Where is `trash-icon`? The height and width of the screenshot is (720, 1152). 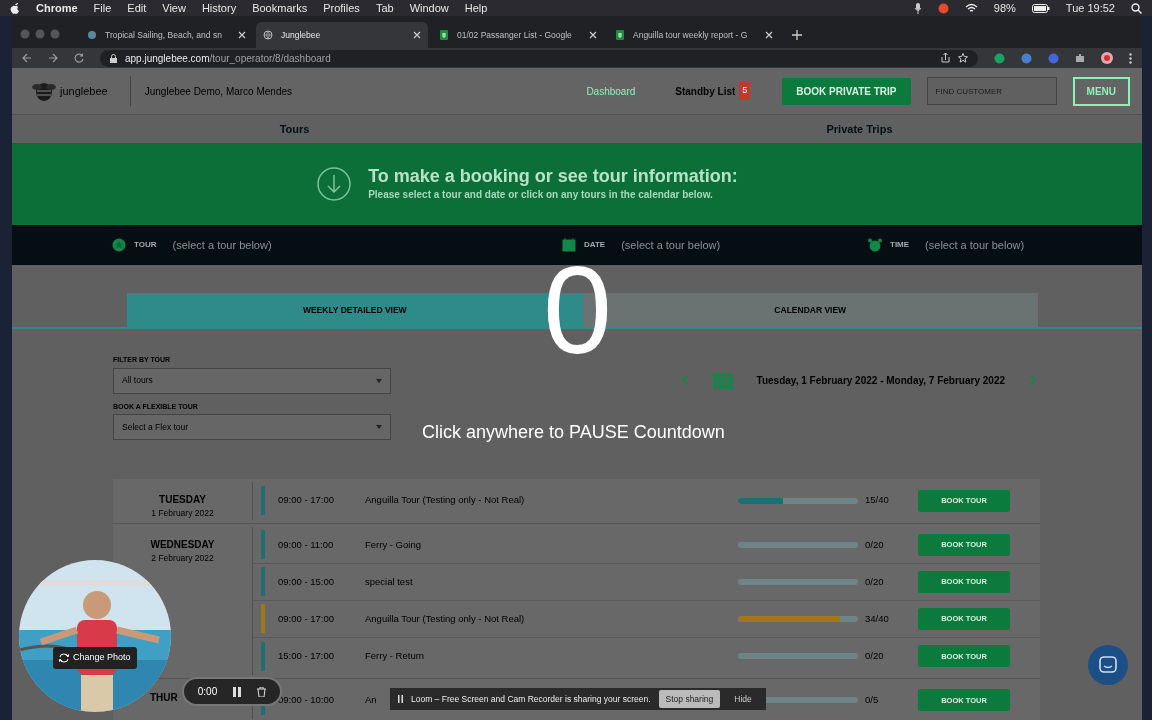 trash-icon is located at coordinates (262, 691).